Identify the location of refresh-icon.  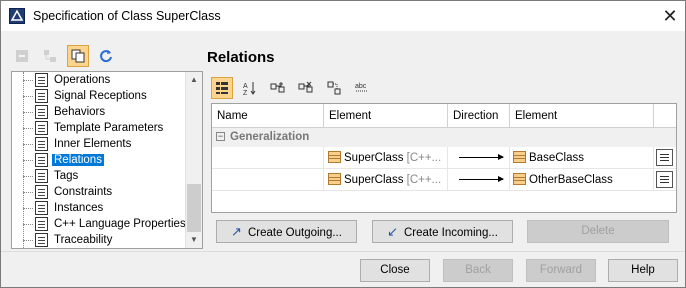
(106, 56).